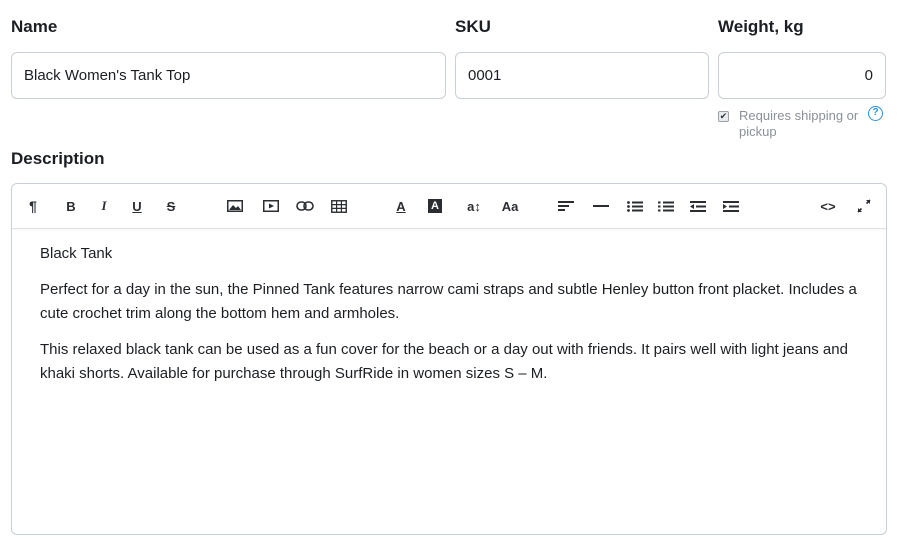  What do you see at coordinates (235, 206) in the screenshot?
I see `image-icon` at bounding box center [235, 206].